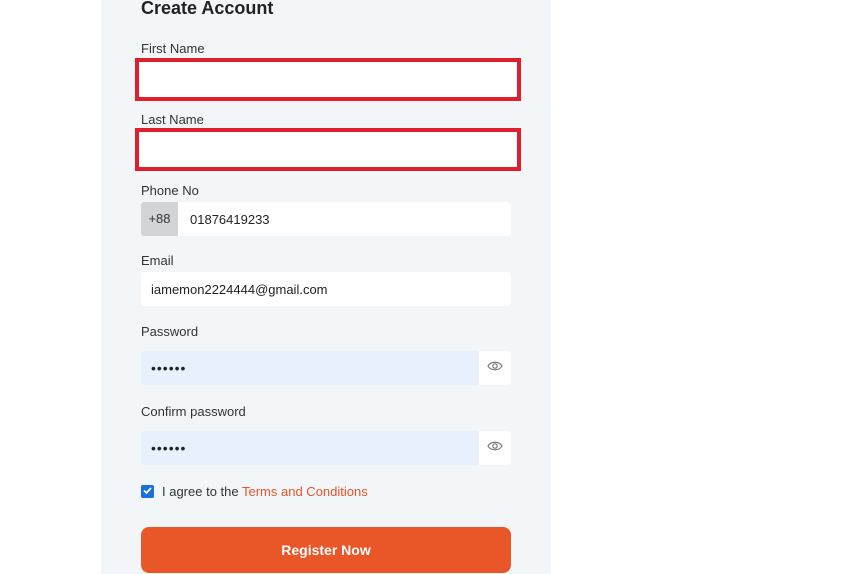  Describe the element at coordinates (344, 219) in the screenshot. I see `phone-field` at that location.